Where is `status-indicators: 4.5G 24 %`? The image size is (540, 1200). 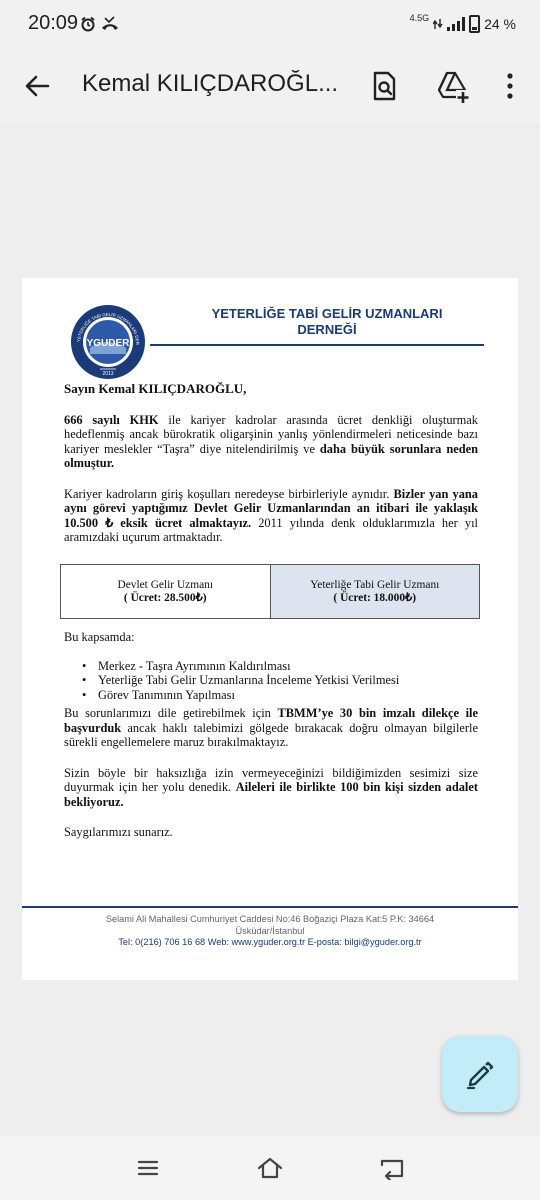
status-indicators: 4.5G 24 % is located at coordinates (463, 24).